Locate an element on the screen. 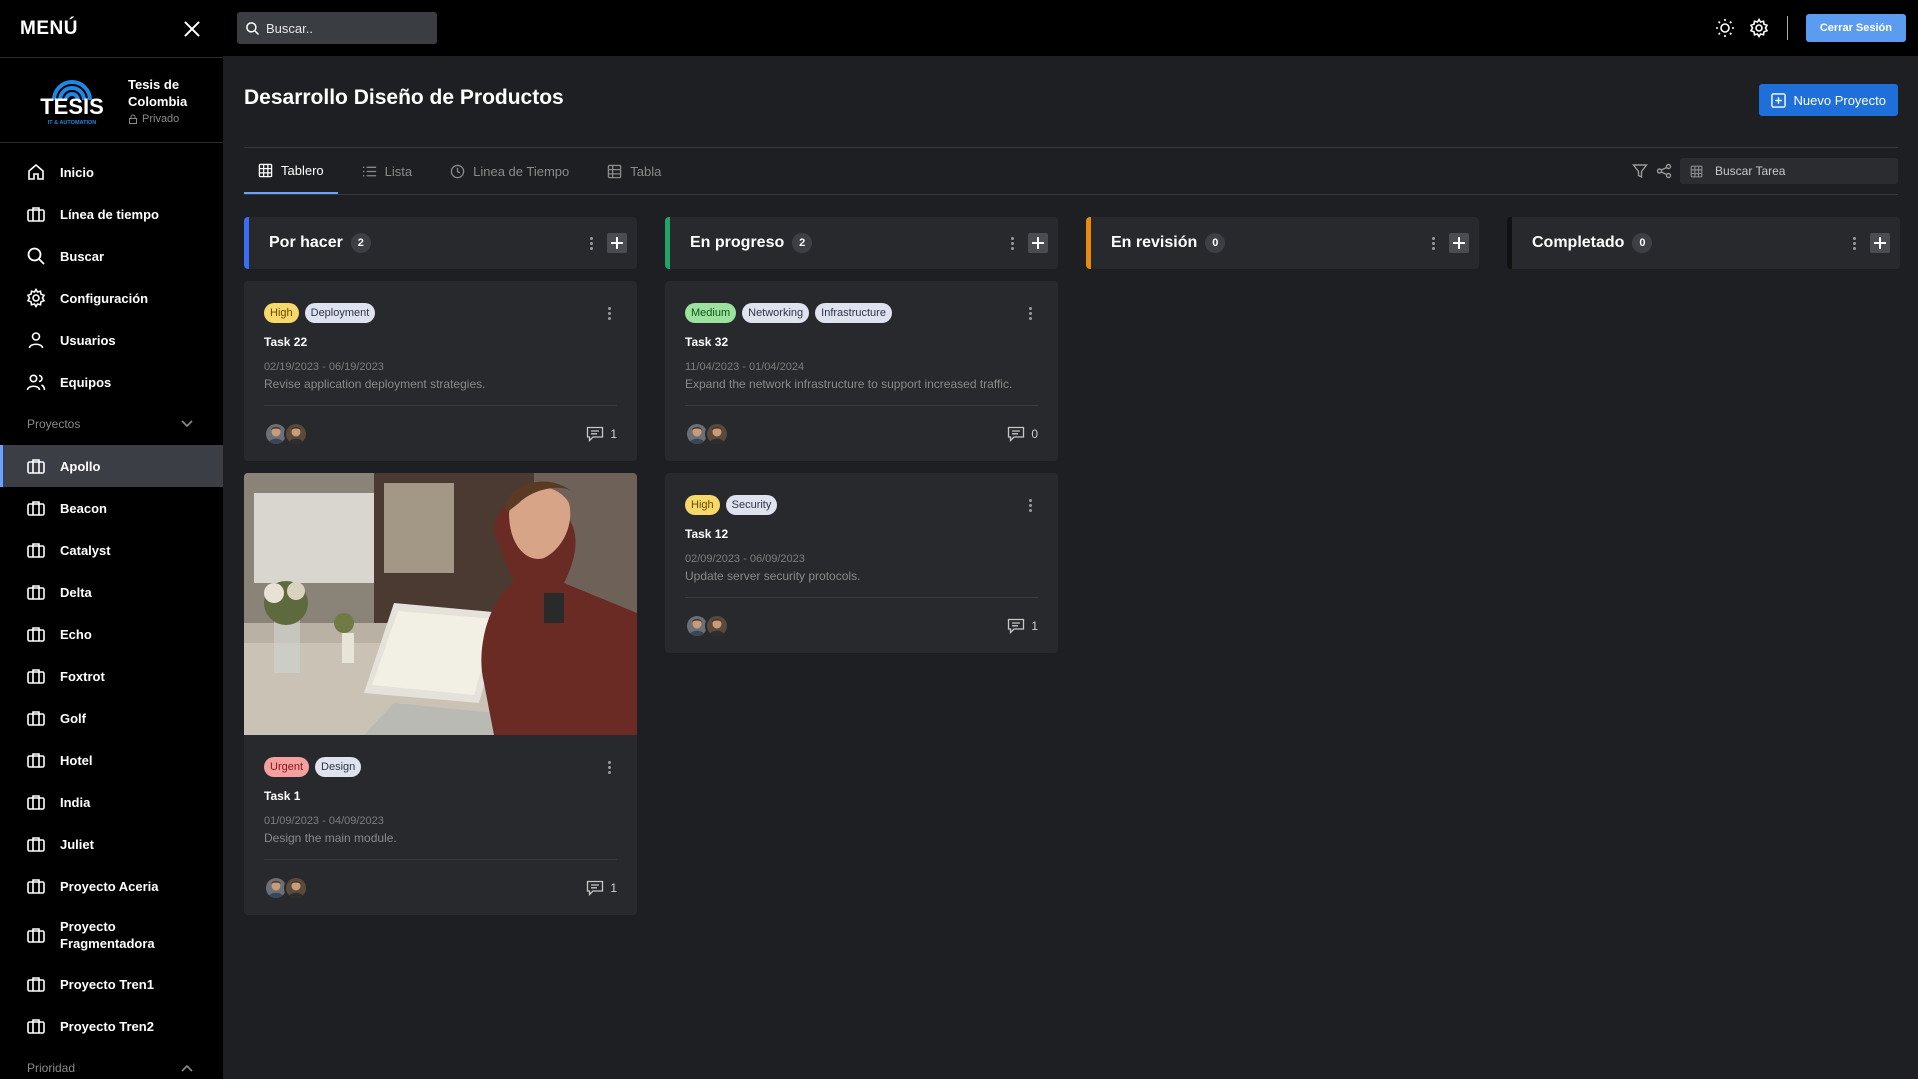 This screenshot has height=1079, width=1918. sidebar-project-item: Proyecto Tren1 is located at coordinates (111, 984).